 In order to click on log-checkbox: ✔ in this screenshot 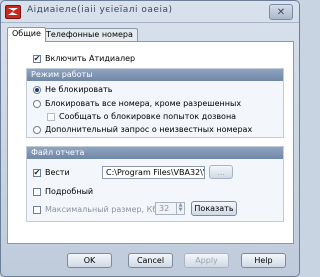, I will do `click(37, 172)`.